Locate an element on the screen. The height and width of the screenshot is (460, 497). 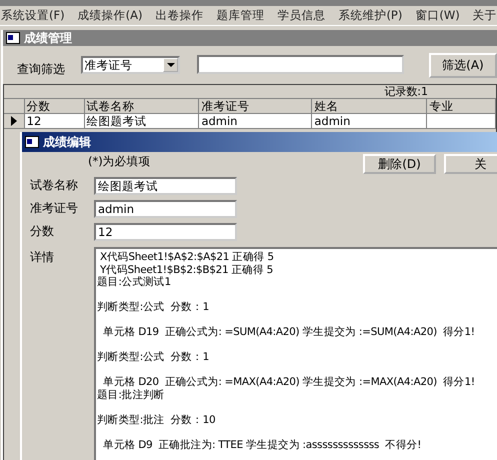
column-header: 试卷名称 is located at coordinates (142, 106).